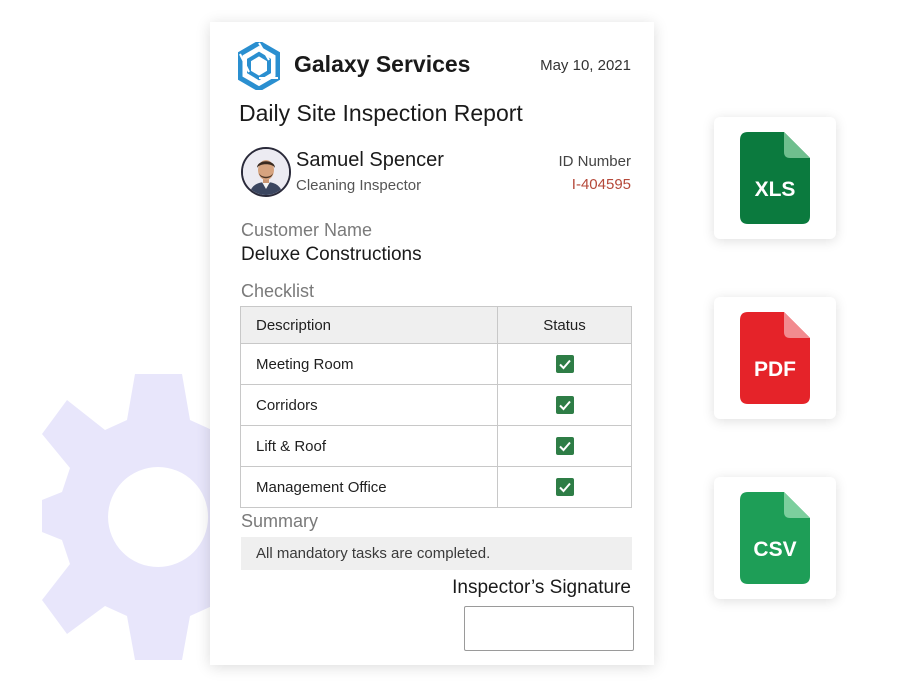 This screenshot has width=900, height=688. I want to click on table-row: Corridors, so click(436, 405).